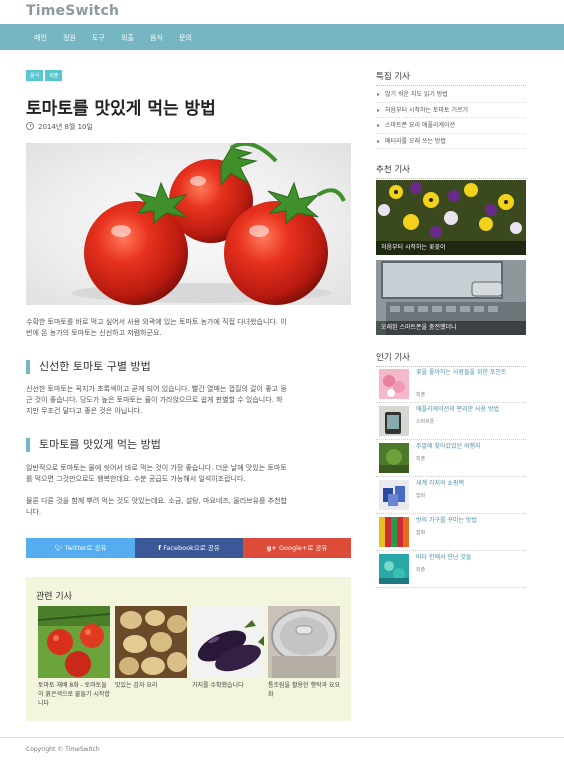 The height and width of the screenshot is (780, 564). What do you see at coordinates (63, 749) in the screenshot?
I see `footer-copyright: Copyright © TimeSwitch` at bounding box center [63, 749].